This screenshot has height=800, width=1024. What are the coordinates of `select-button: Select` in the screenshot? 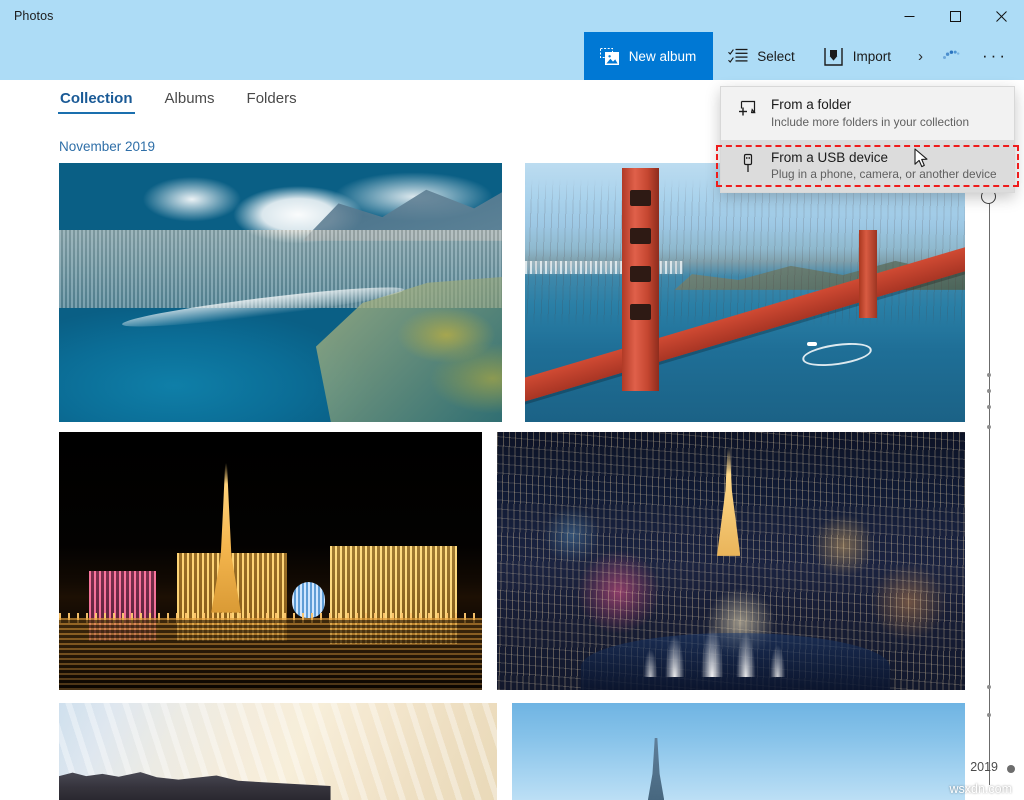 It's located at (761, 56).